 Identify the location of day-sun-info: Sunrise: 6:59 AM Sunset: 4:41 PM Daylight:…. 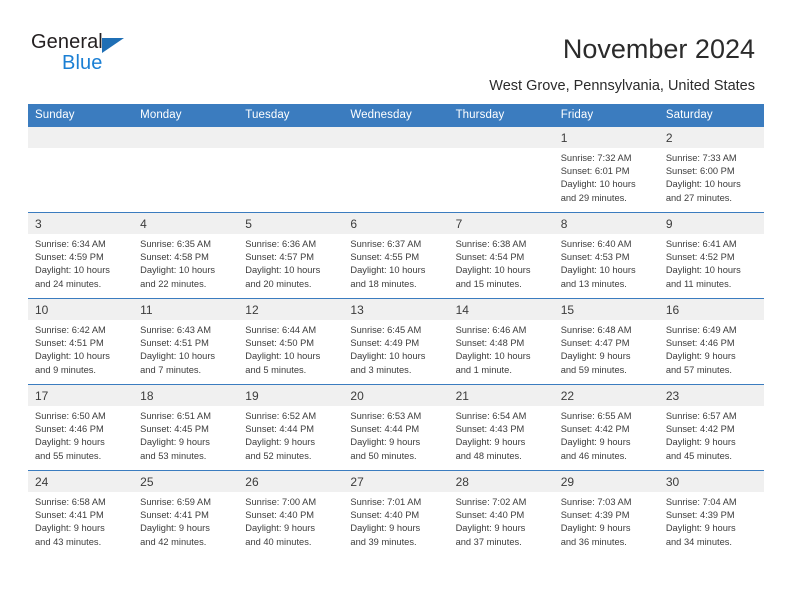
(185, 520).